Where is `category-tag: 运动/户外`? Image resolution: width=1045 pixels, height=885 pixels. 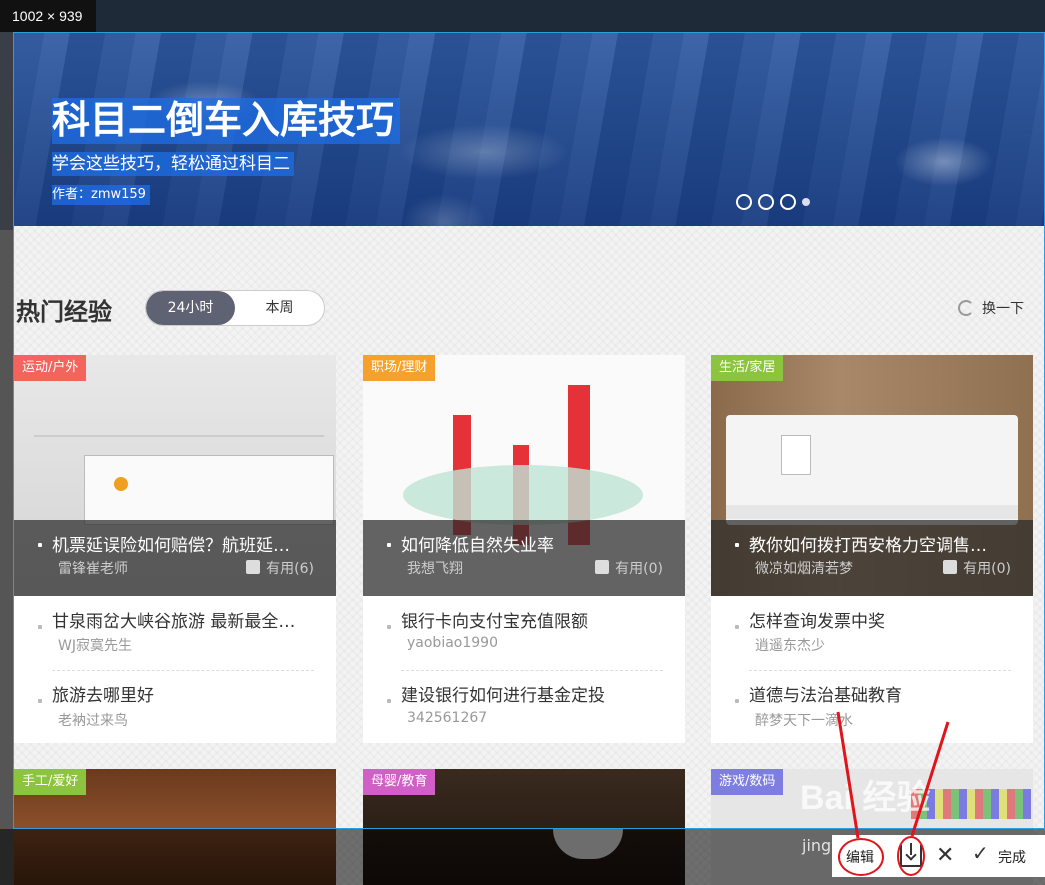 category-tag: 运动/户外 is located at coordinates (50, 368).